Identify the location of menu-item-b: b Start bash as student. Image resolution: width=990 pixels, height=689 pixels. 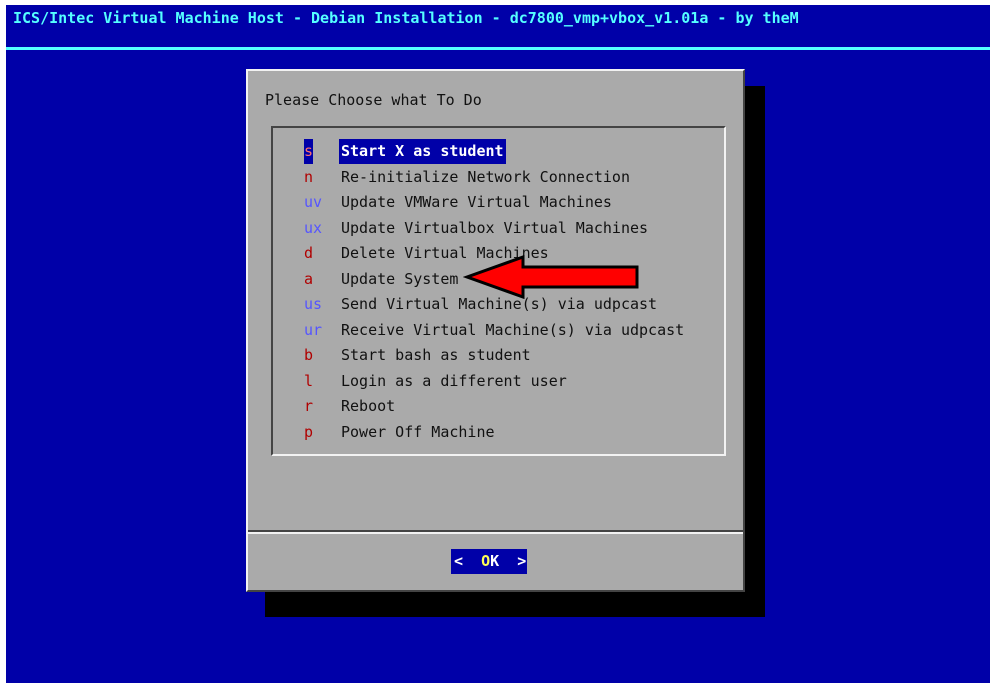
(498, 355).